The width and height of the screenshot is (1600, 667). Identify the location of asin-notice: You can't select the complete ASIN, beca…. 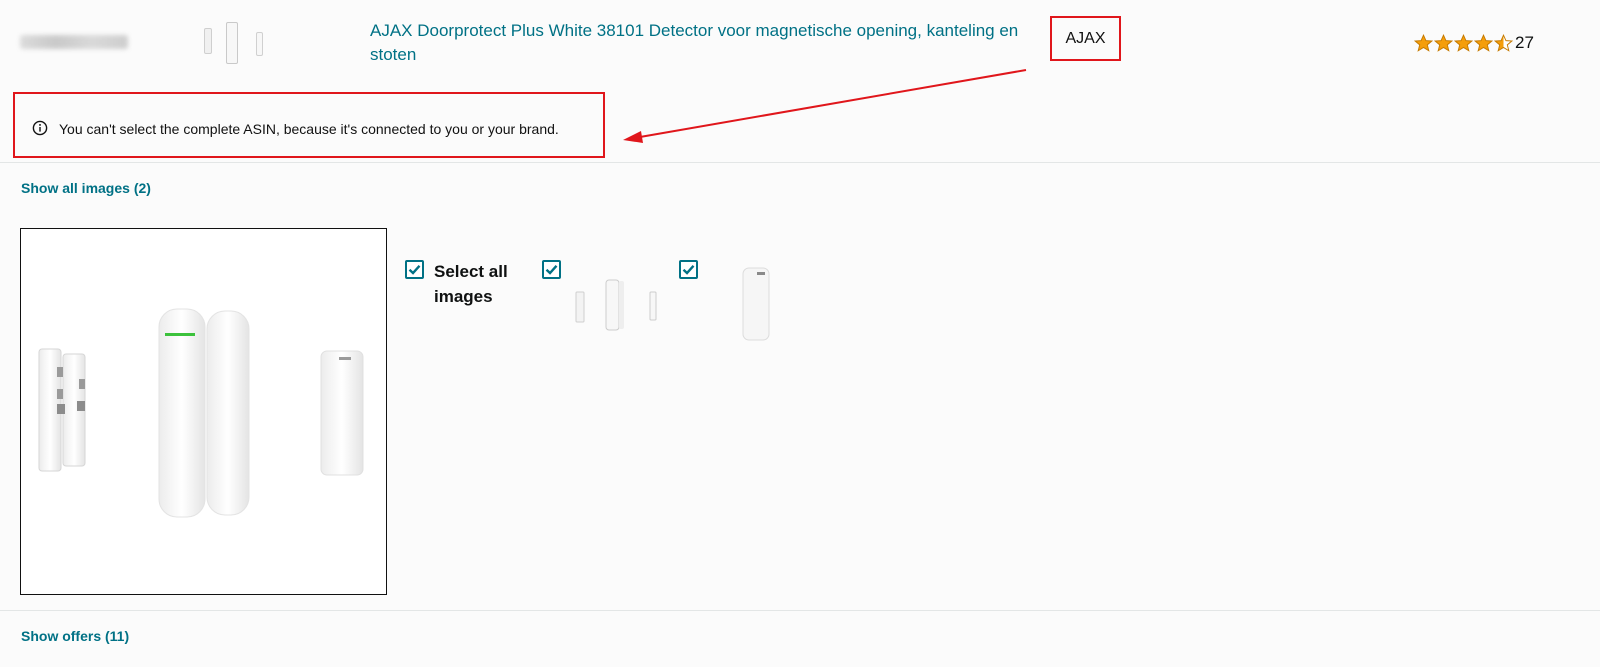
(309, 125).